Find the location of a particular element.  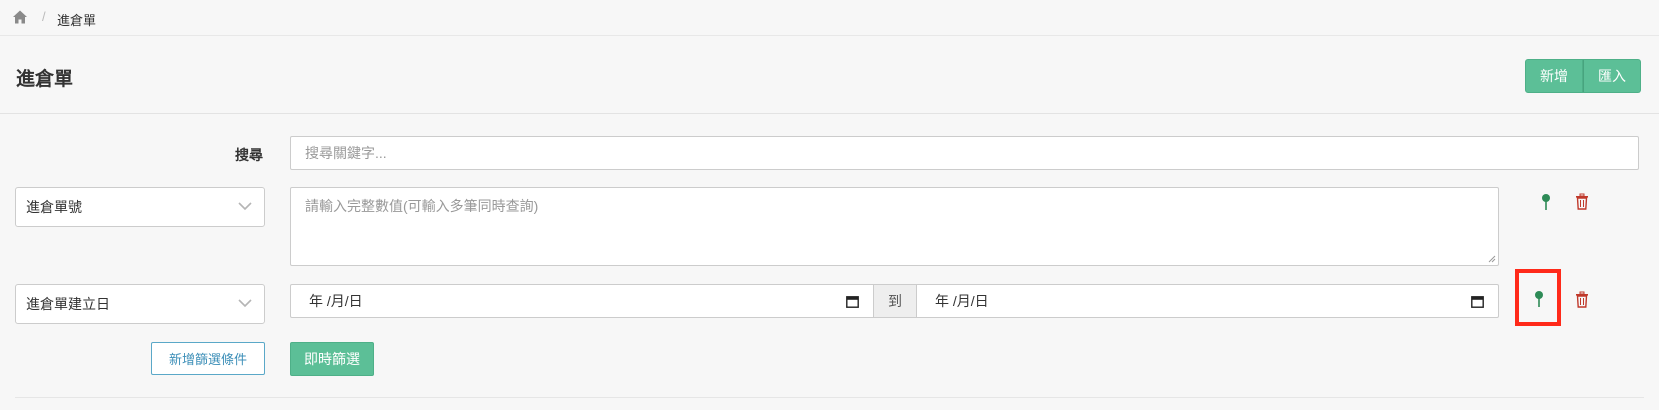

date-range: 年 /月/日 到 年 /月/日 is located at coordinates (894, 301).